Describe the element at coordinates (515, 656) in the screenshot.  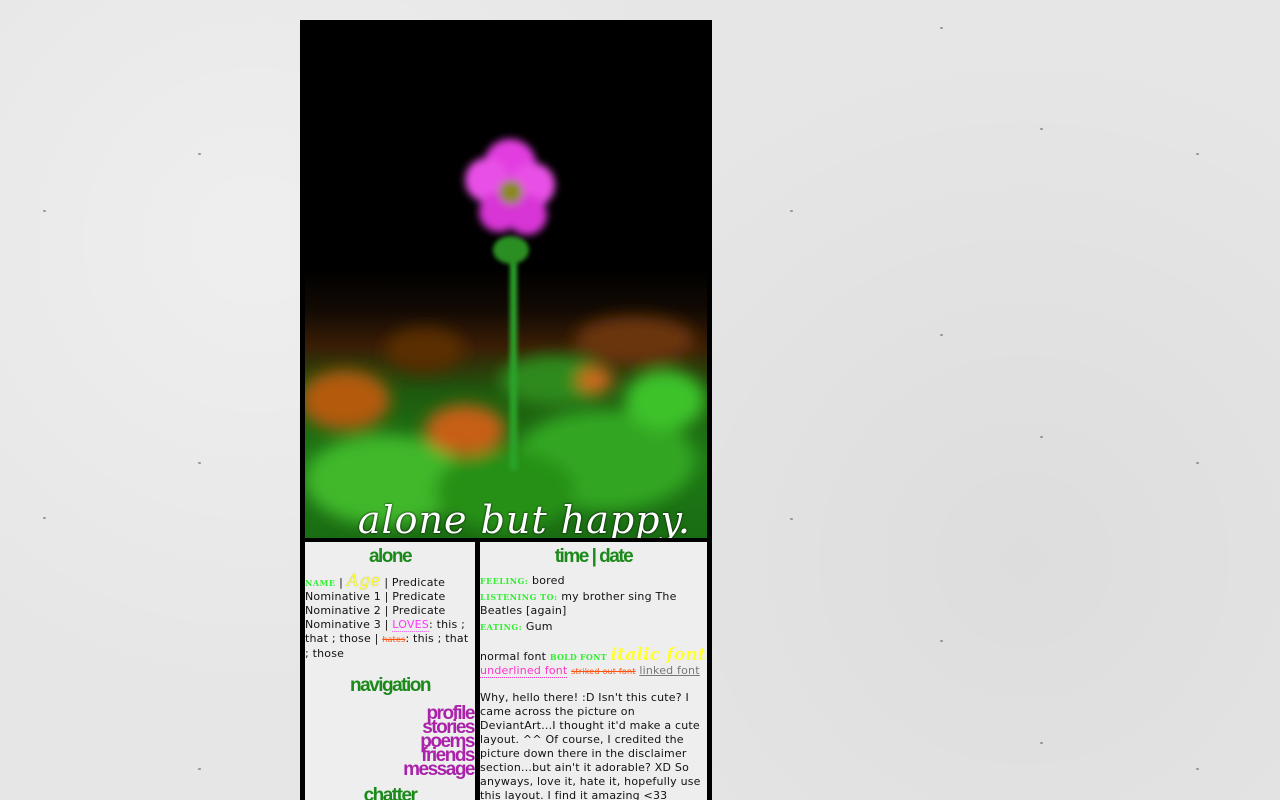
I see `normal-font-sample: normal font` at that location.